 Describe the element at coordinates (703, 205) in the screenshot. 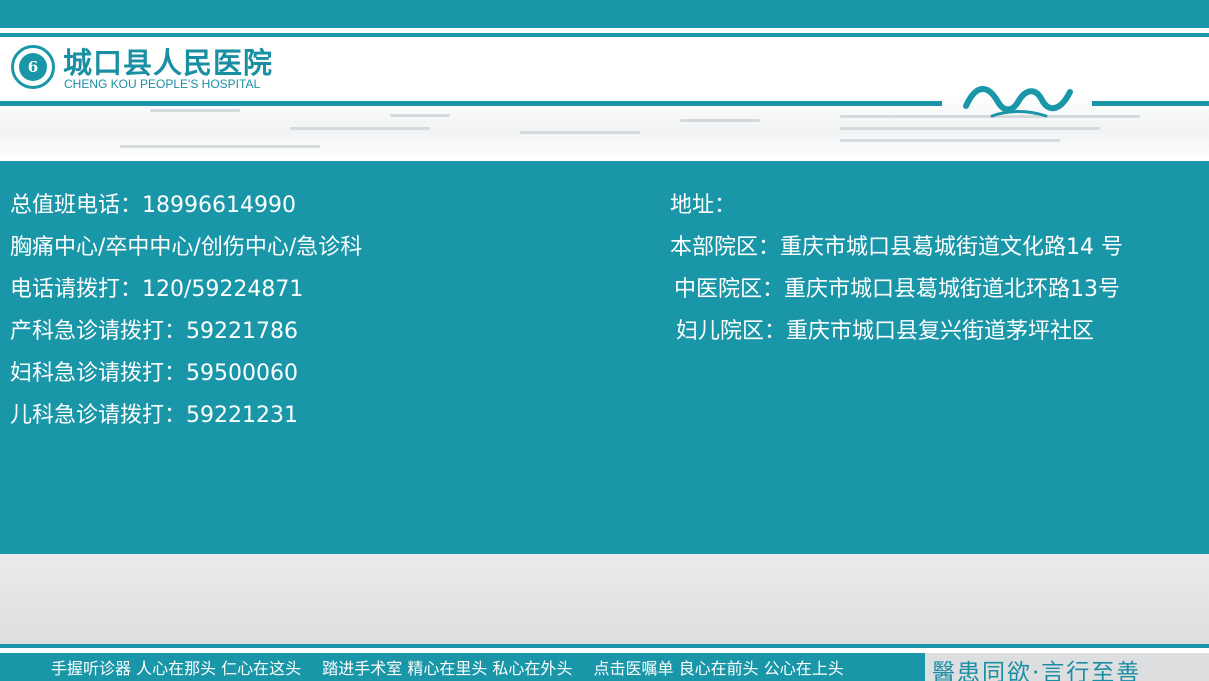

I see `address-heading: 地址：` at that location.